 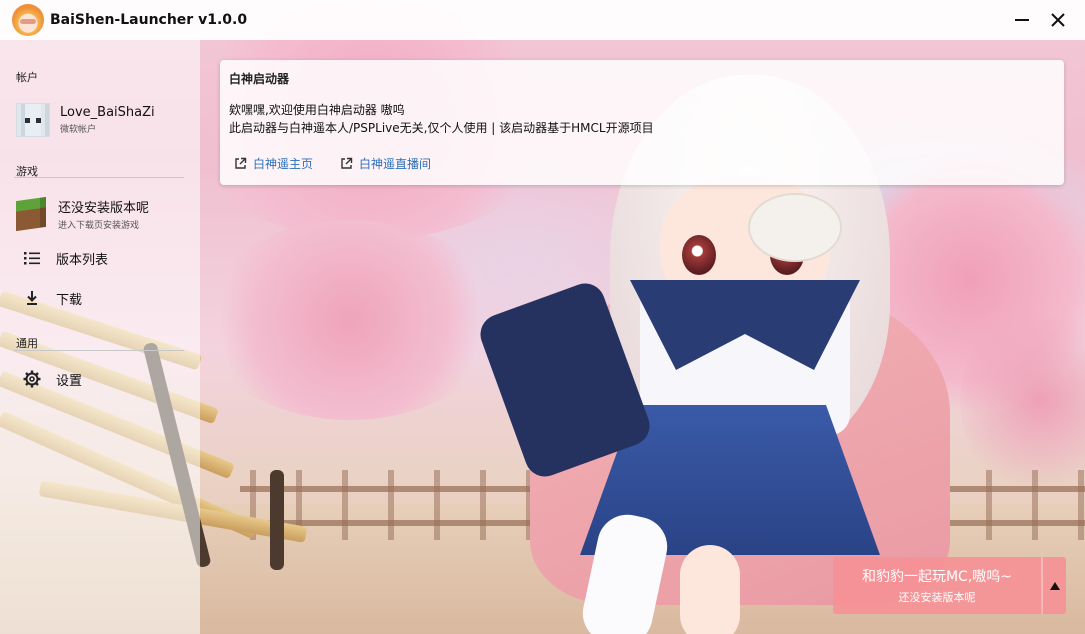 I want to click on account-name: Love_BaiShaZi, so click(x=107, y=112).